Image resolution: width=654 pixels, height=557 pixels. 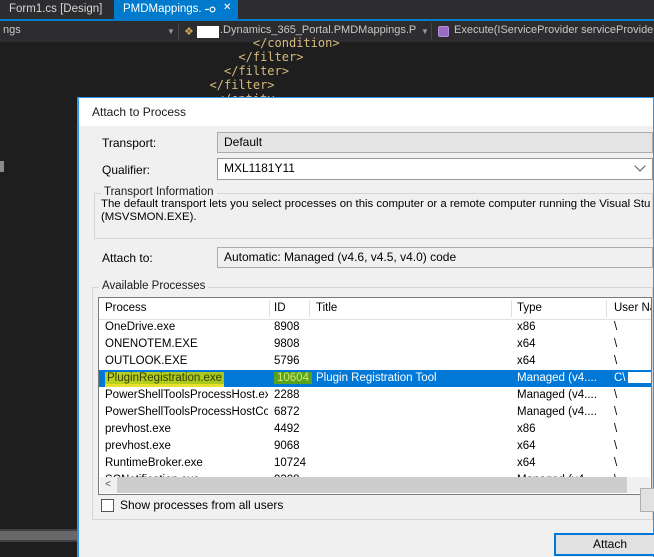 What do you see at coordinates (108, 485) in the screenshot?
I see `scroll-left-arrow: <` at bounding box center [108, 485].